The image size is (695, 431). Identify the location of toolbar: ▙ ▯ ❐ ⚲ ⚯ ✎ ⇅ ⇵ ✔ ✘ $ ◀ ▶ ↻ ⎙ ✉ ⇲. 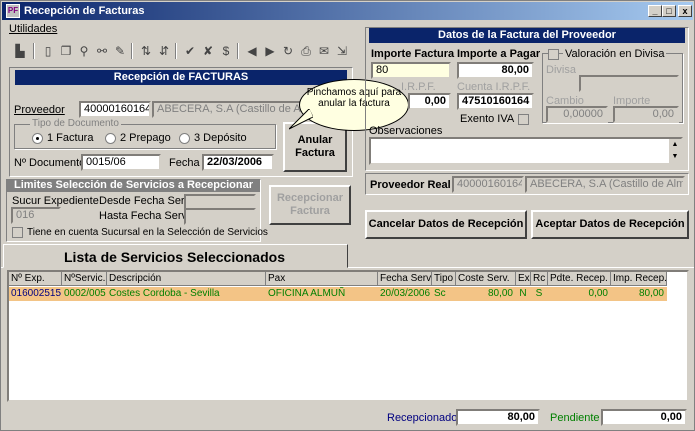
(181, 52).